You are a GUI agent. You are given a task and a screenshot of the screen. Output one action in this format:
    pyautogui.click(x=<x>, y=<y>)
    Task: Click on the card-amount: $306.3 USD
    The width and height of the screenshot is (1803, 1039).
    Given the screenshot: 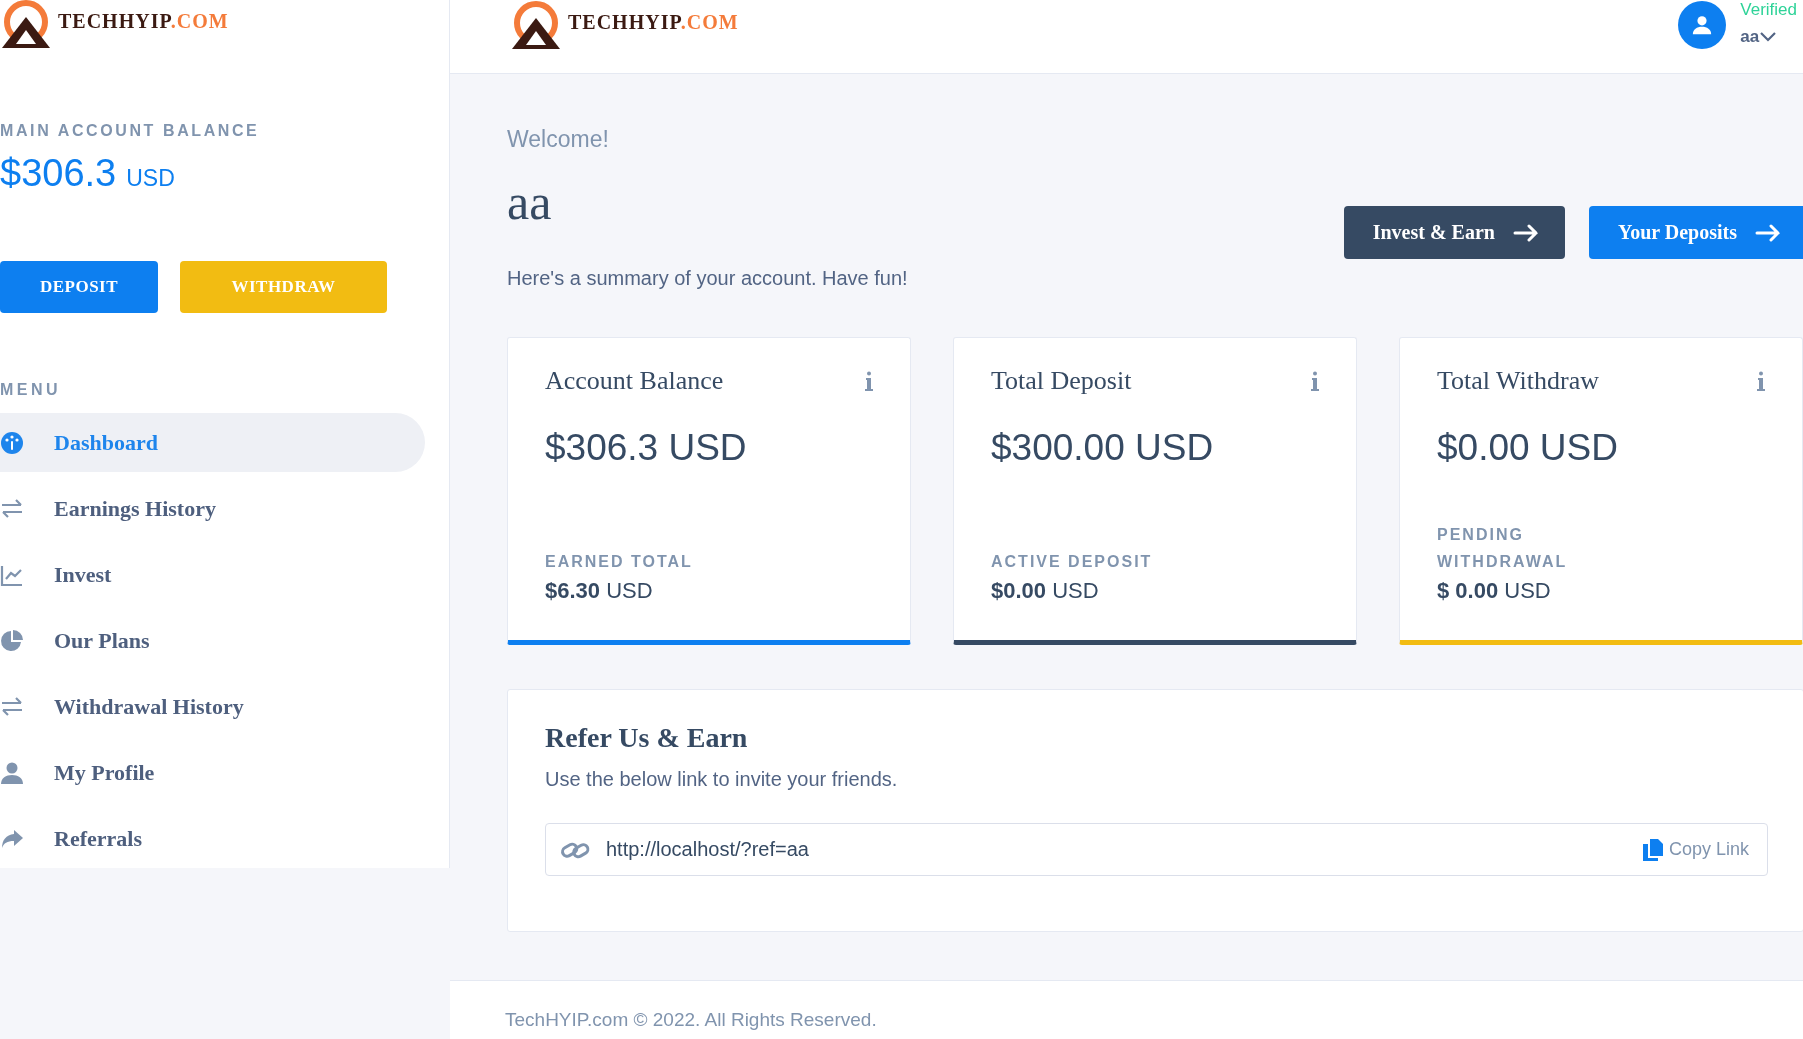 What is the action you would take?
    pyautogui.click(x=646, y=448)
    